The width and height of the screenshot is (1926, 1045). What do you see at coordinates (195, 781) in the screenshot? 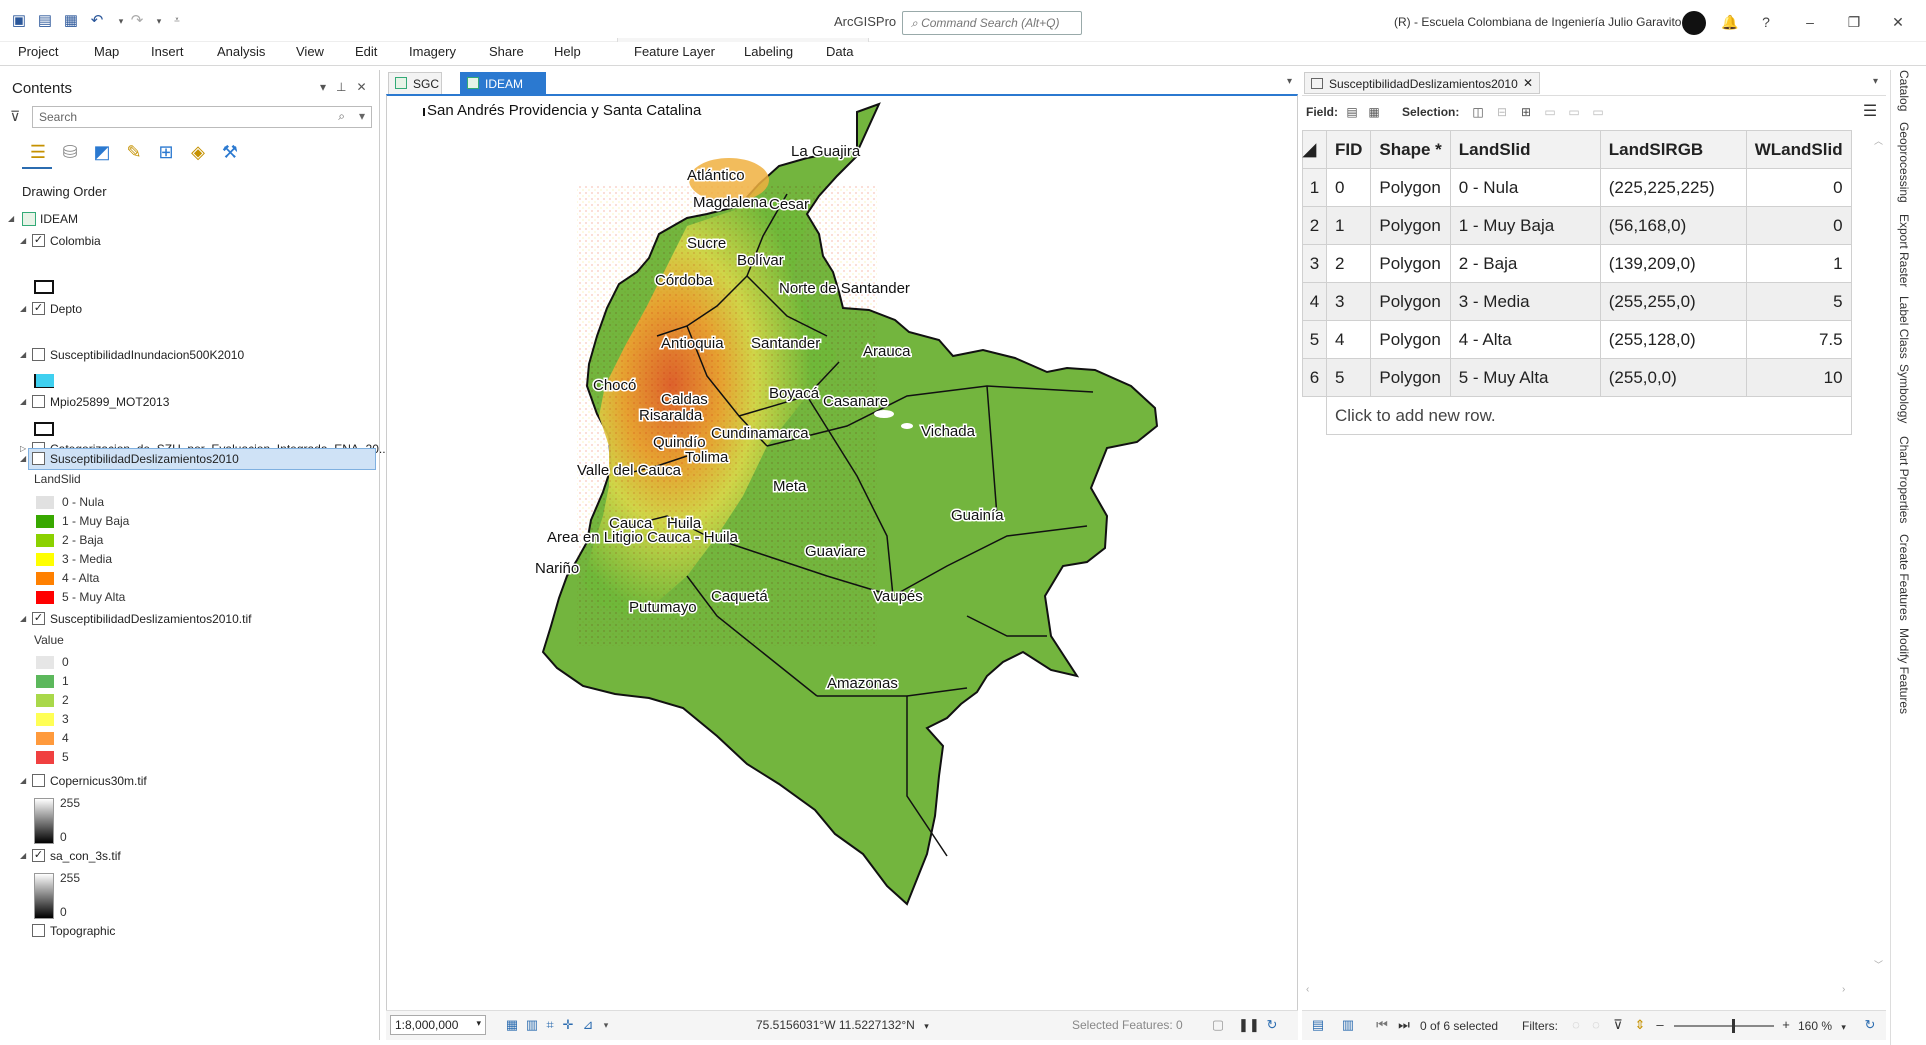
I see `layer-copernicus: ◢ Copernicus30m.tif` at bounding box center [195, 781].